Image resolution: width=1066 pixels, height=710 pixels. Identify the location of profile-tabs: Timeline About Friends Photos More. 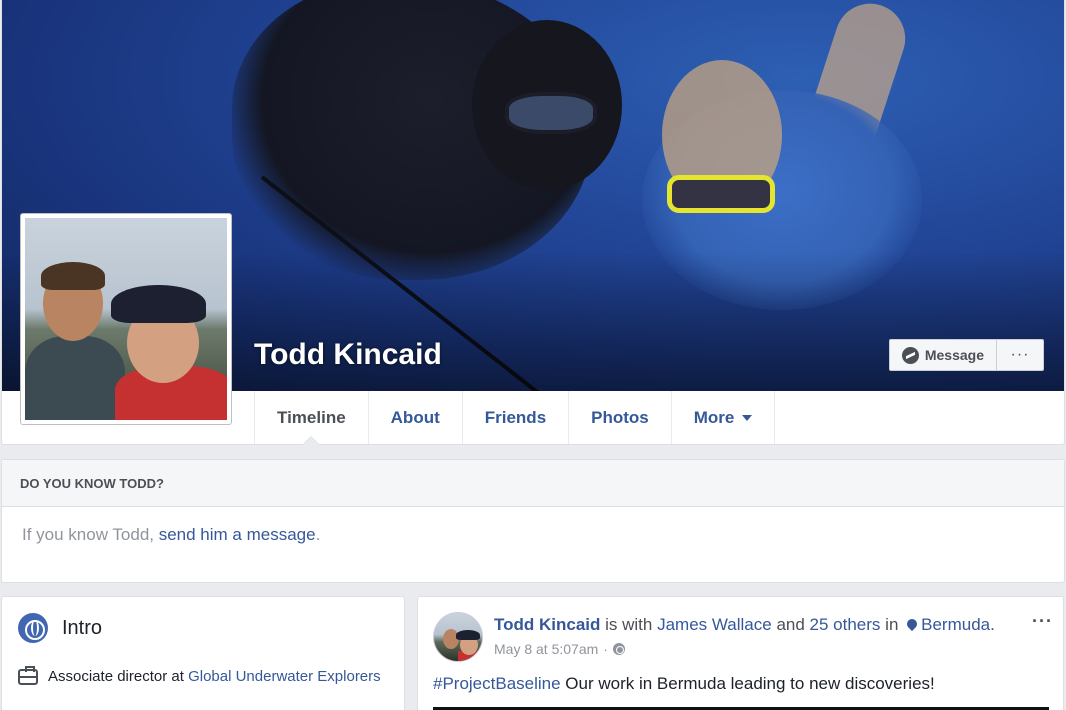
(515, 418).